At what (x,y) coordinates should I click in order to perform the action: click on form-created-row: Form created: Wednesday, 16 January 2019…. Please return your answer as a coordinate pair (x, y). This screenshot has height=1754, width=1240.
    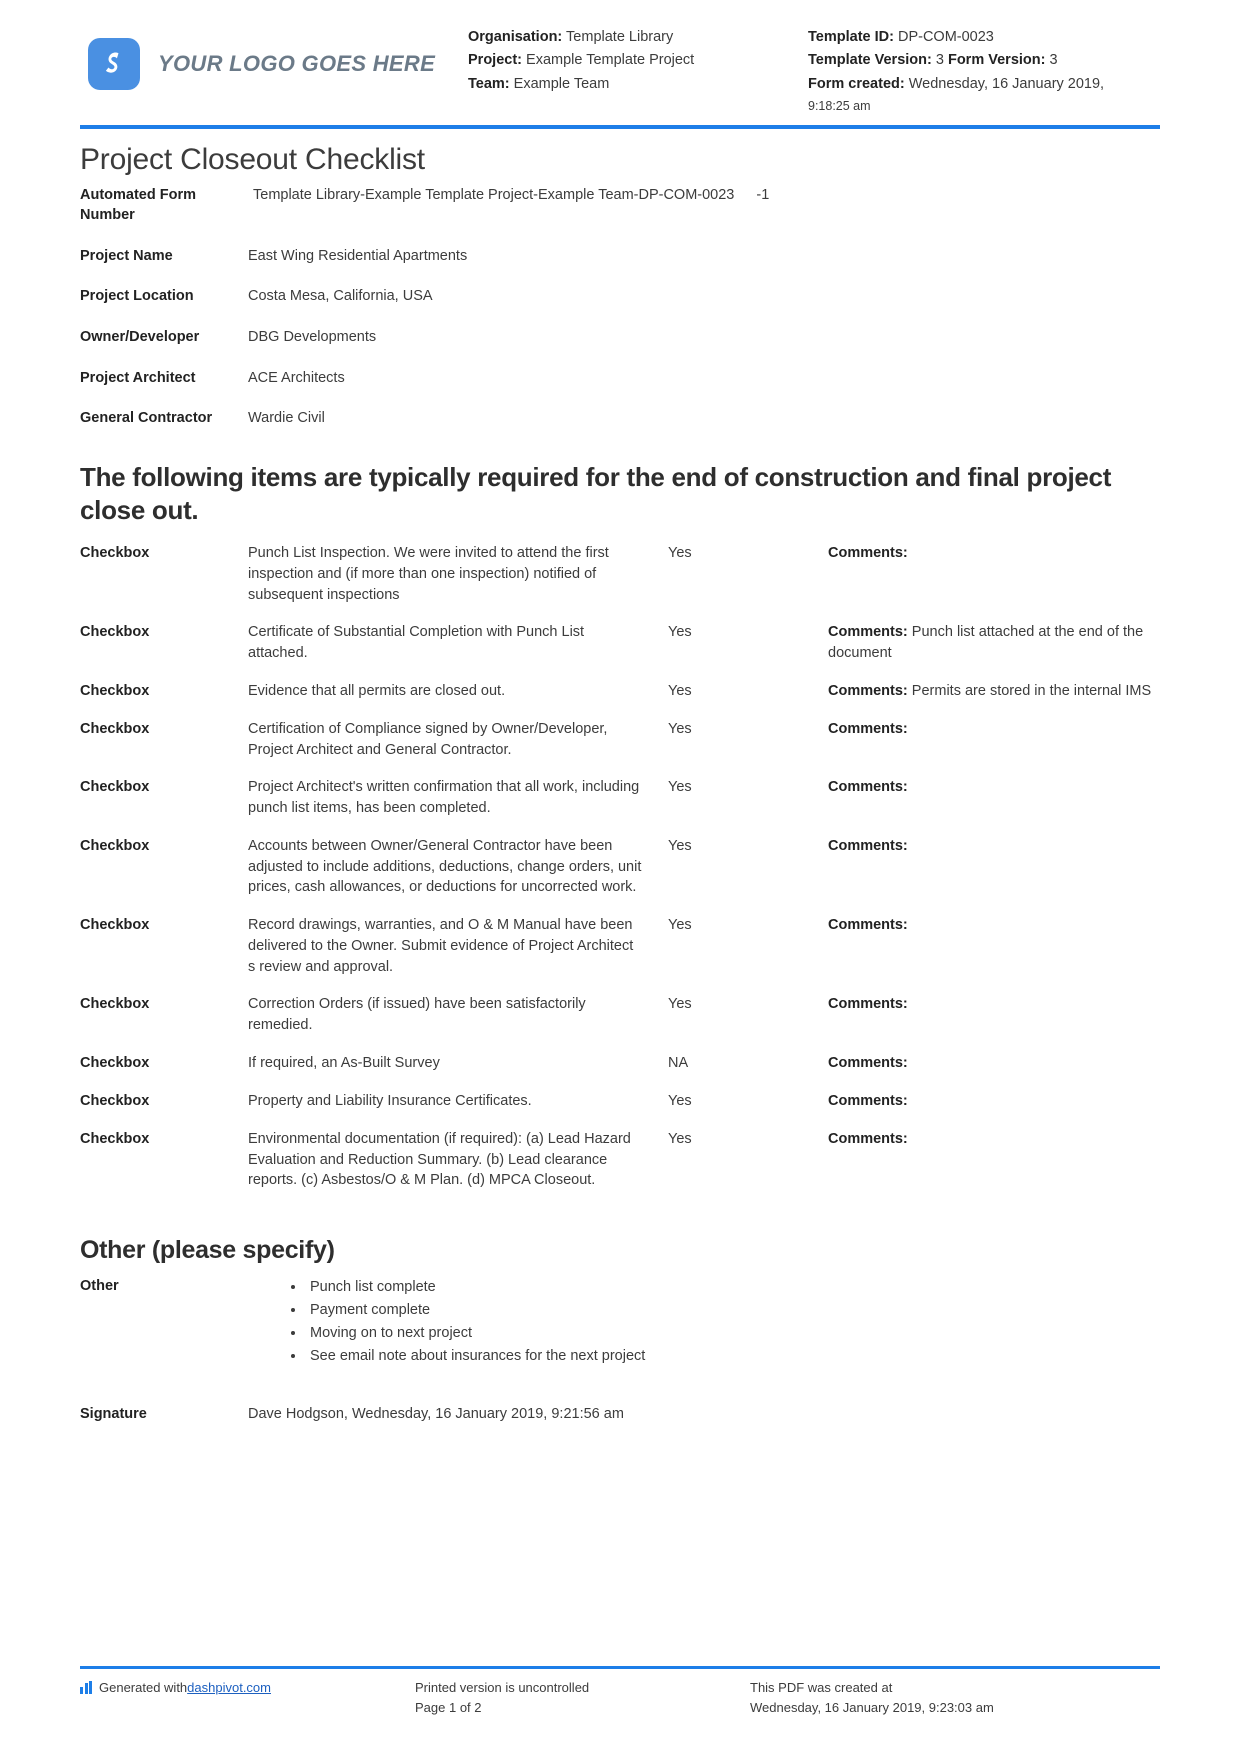
    Looking at the image, I should click on (973, 84).